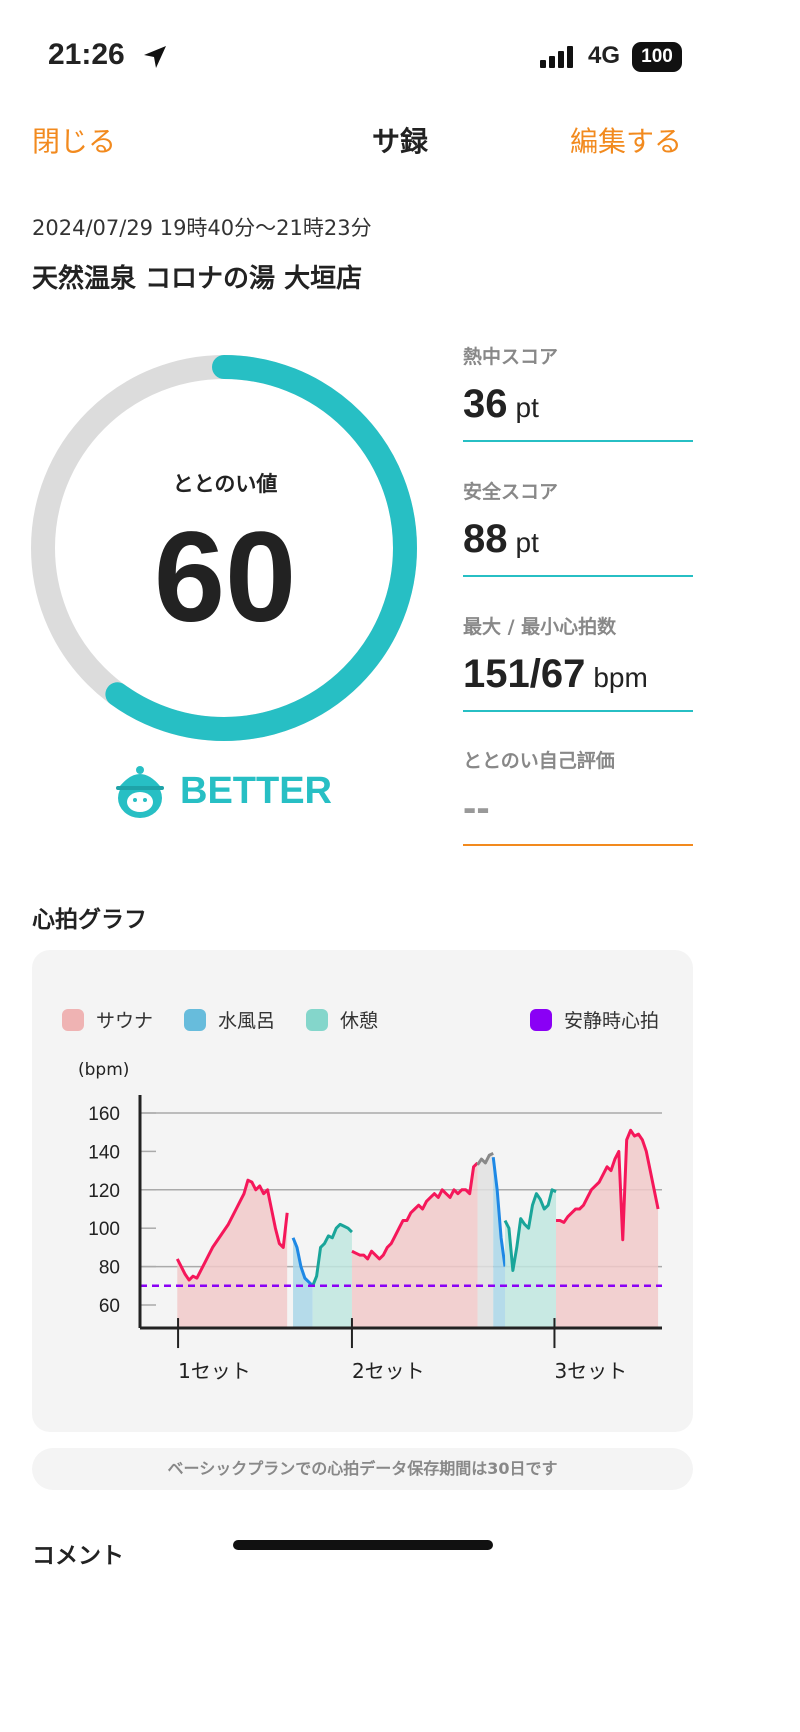  Describe the element at coordinates (388, 1371) in the screenshot. I see `x-tick-label: 2セット` at that location.